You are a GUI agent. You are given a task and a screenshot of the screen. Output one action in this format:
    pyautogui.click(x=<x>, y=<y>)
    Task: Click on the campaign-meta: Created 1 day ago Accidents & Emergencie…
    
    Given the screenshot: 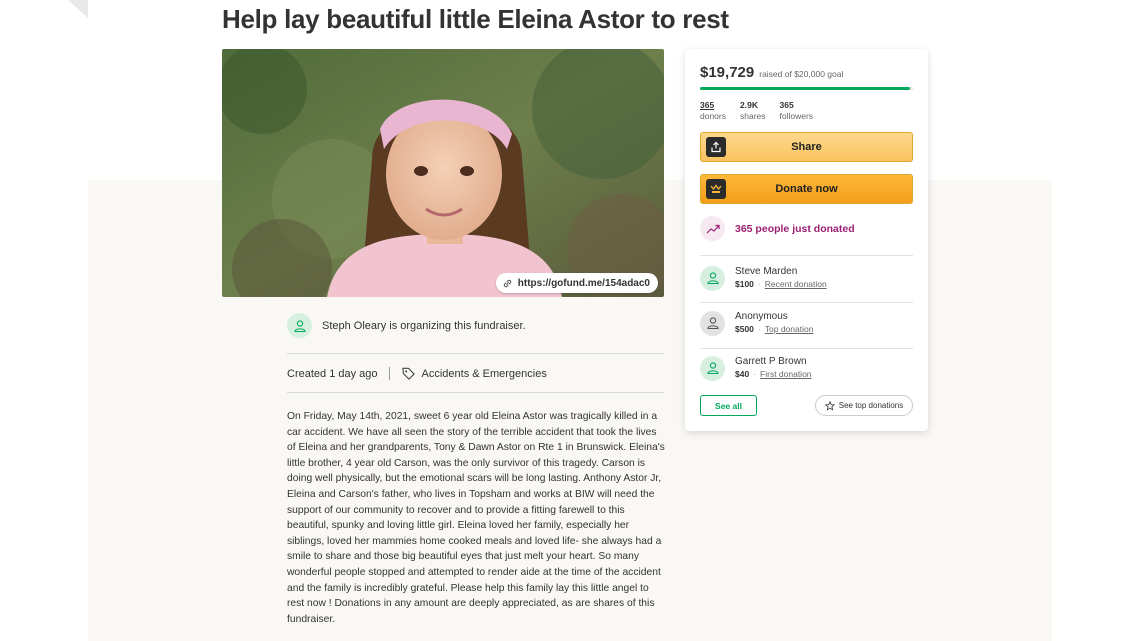 What is the action you would take?
    pyautogui.click(x=417, y=373)
    